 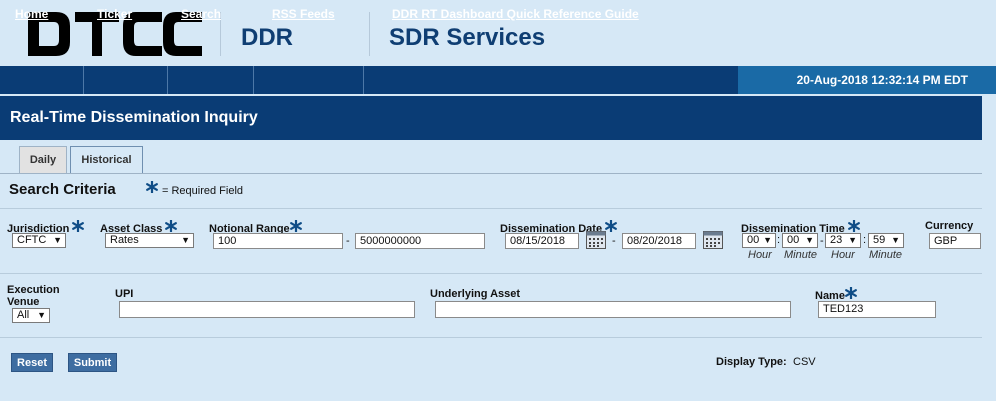 I want to click on jurisdiction-value: CFTC, so click(x=32, y=240).